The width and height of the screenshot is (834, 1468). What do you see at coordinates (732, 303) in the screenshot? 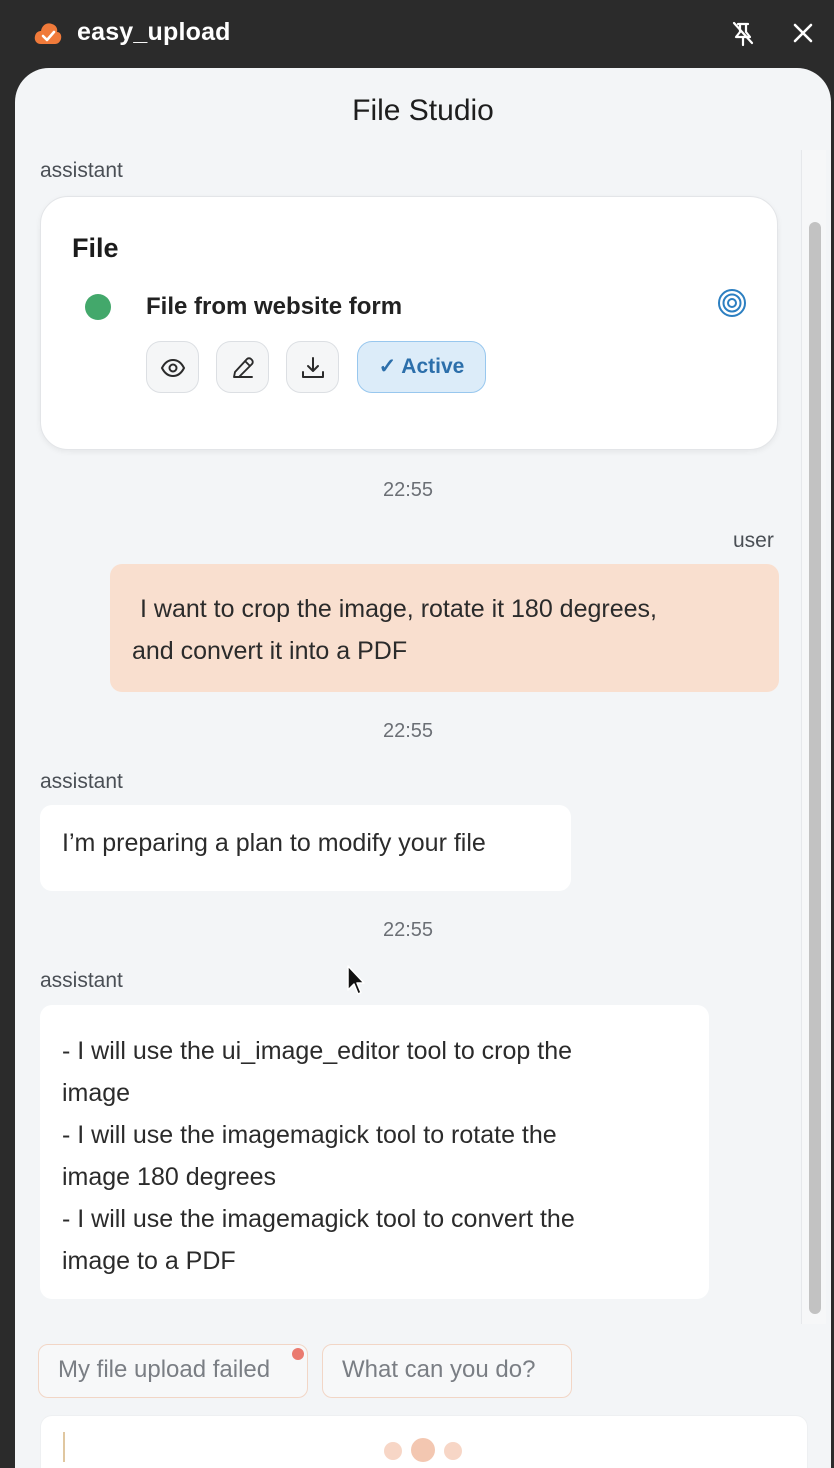
I see `target-icon` at bounding box center [732, 303].